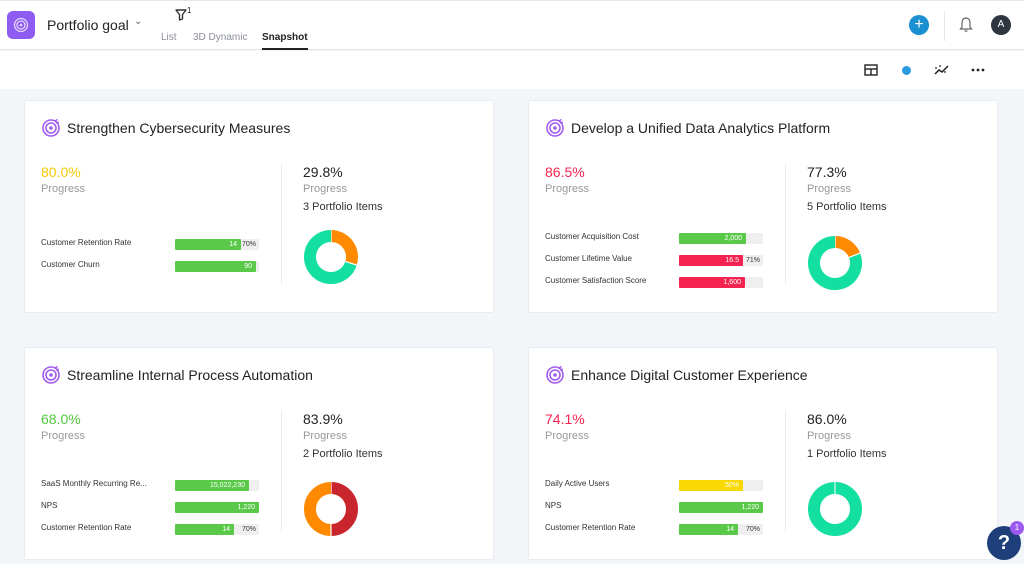 Image resolution: width=1024 pixels, height=564 pixels. I want to click on portfolio-progress-percent: 83.9%, so click(323, 419).